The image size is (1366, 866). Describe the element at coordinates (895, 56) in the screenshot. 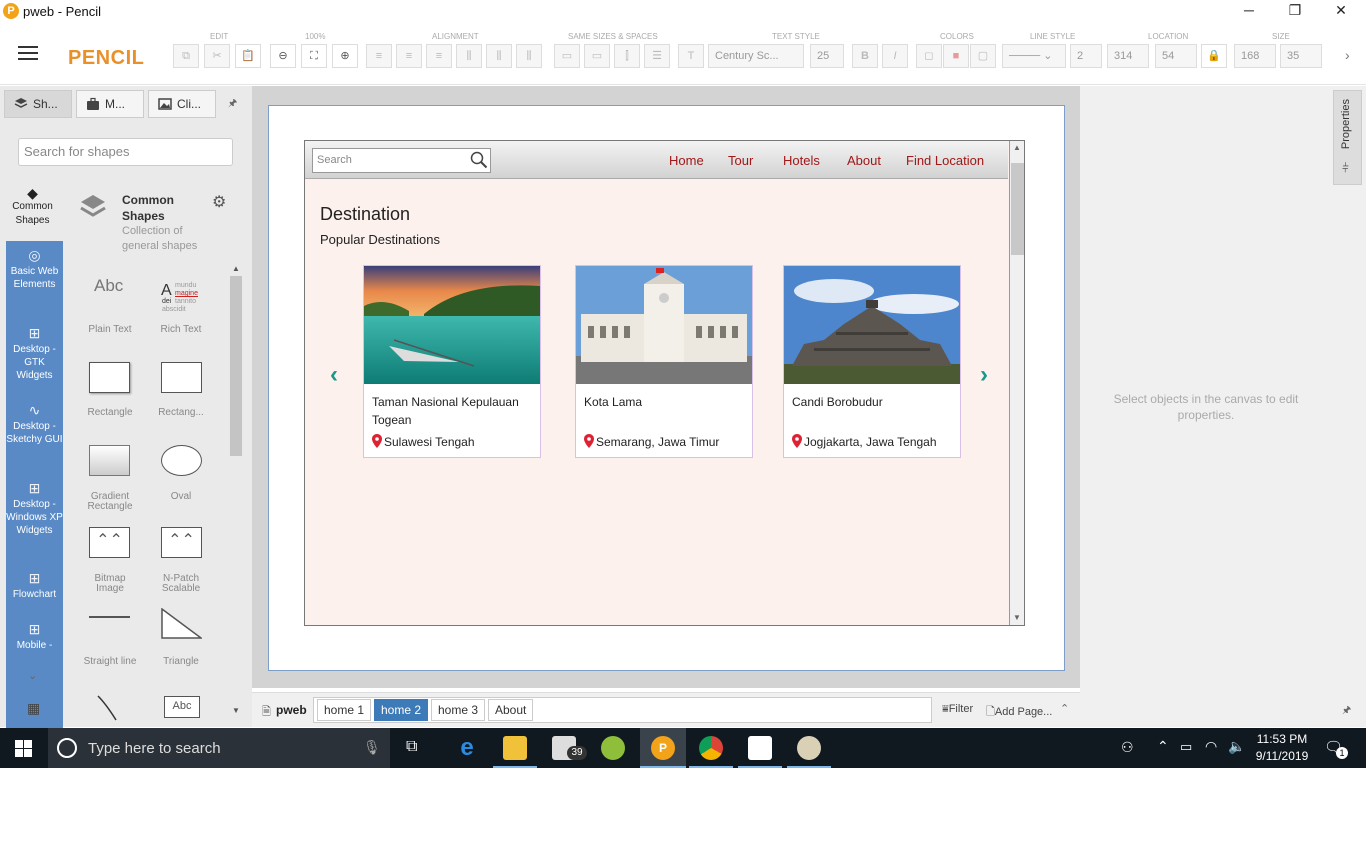

I see `italic-button: I` at that location.